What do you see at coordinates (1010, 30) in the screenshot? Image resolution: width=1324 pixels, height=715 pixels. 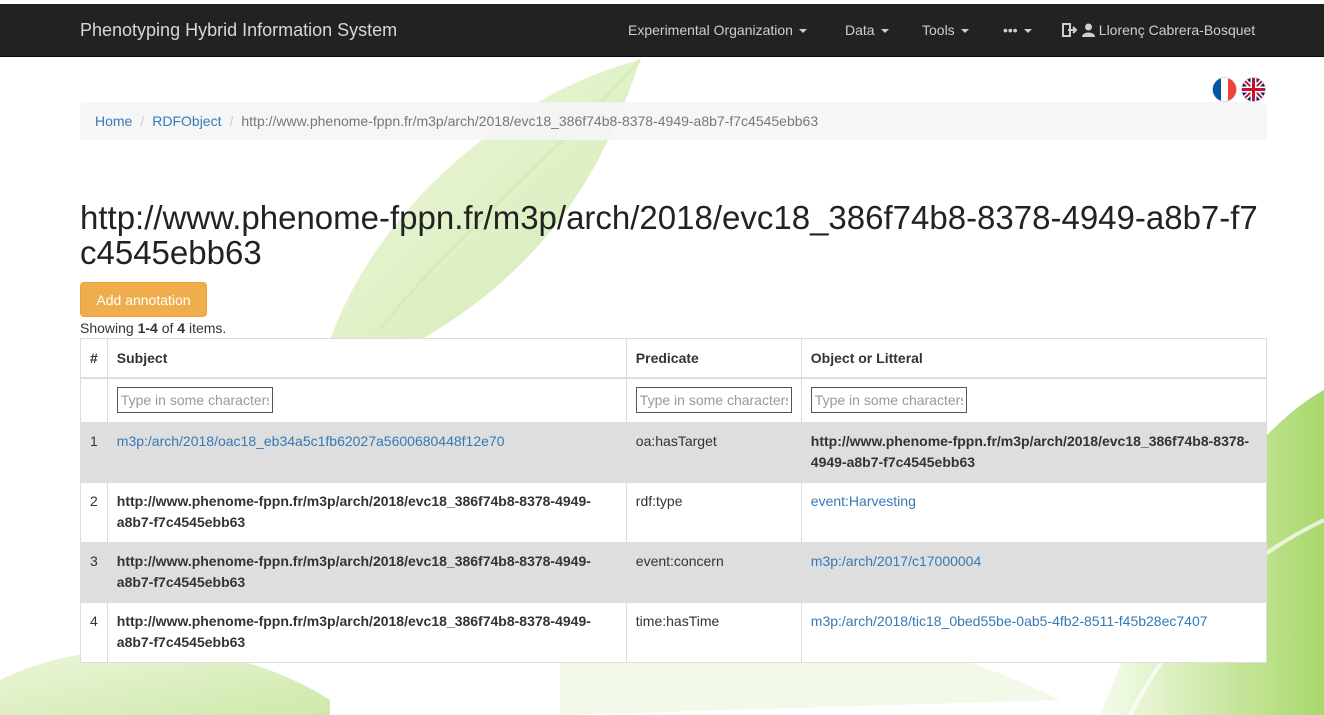 I see `nav-more-label: •••` at bounding box center [1010, 30].